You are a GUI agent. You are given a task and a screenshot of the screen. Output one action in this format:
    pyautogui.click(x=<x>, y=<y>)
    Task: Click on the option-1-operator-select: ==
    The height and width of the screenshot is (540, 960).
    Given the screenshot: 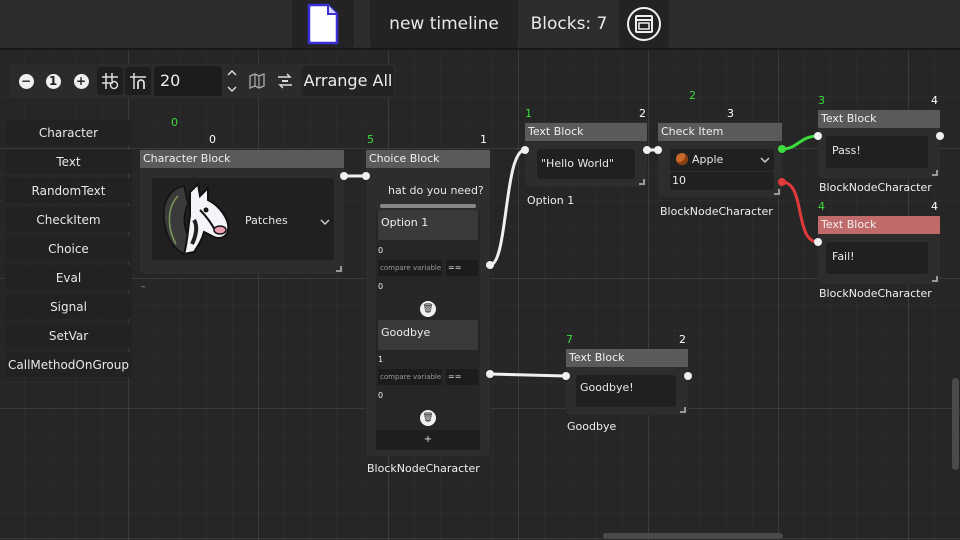 What is the action you would take?
    pyautogui.click(x=462, y=268)
    